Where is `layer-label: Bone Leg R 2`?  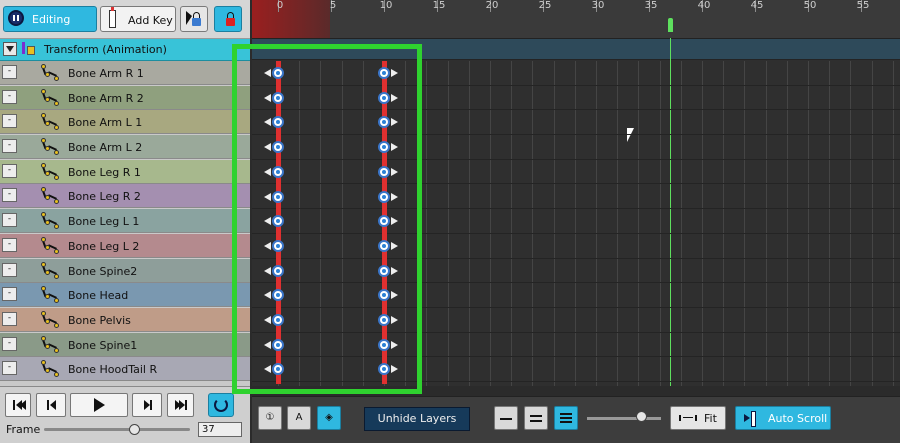
layer-label: Bone Leg R 2 is located at coordinates (104, 197).